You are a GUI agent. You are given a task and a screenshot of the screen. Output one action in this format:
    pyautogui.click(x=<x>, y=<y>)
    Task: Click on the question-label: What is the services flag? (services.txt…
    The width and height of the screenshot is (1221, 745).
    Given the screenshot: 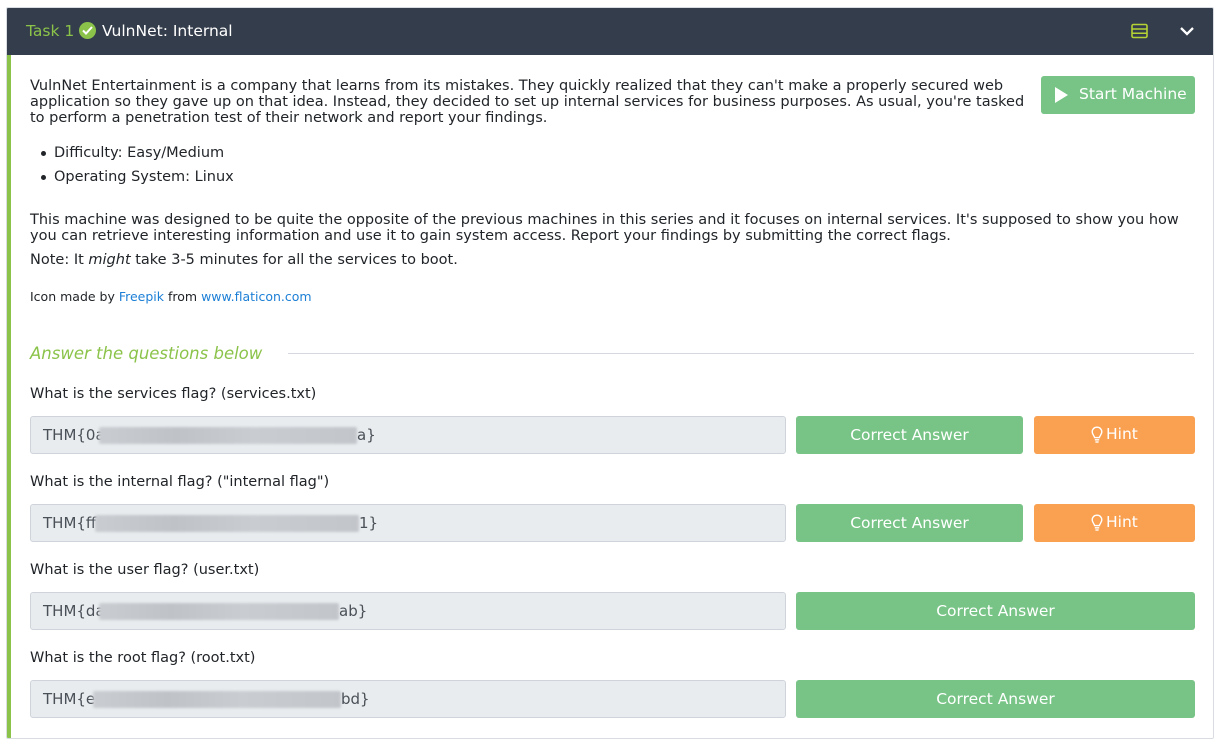 What is the action you would take?
    pyautogui.click(x=173, y=394)
    